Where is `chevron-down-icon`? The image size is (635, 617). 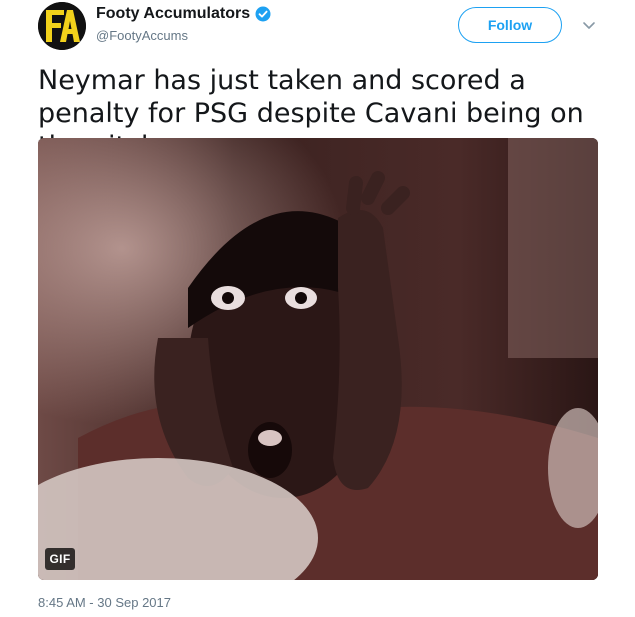
chevron-down-icon is located at coordinates (589, 25).